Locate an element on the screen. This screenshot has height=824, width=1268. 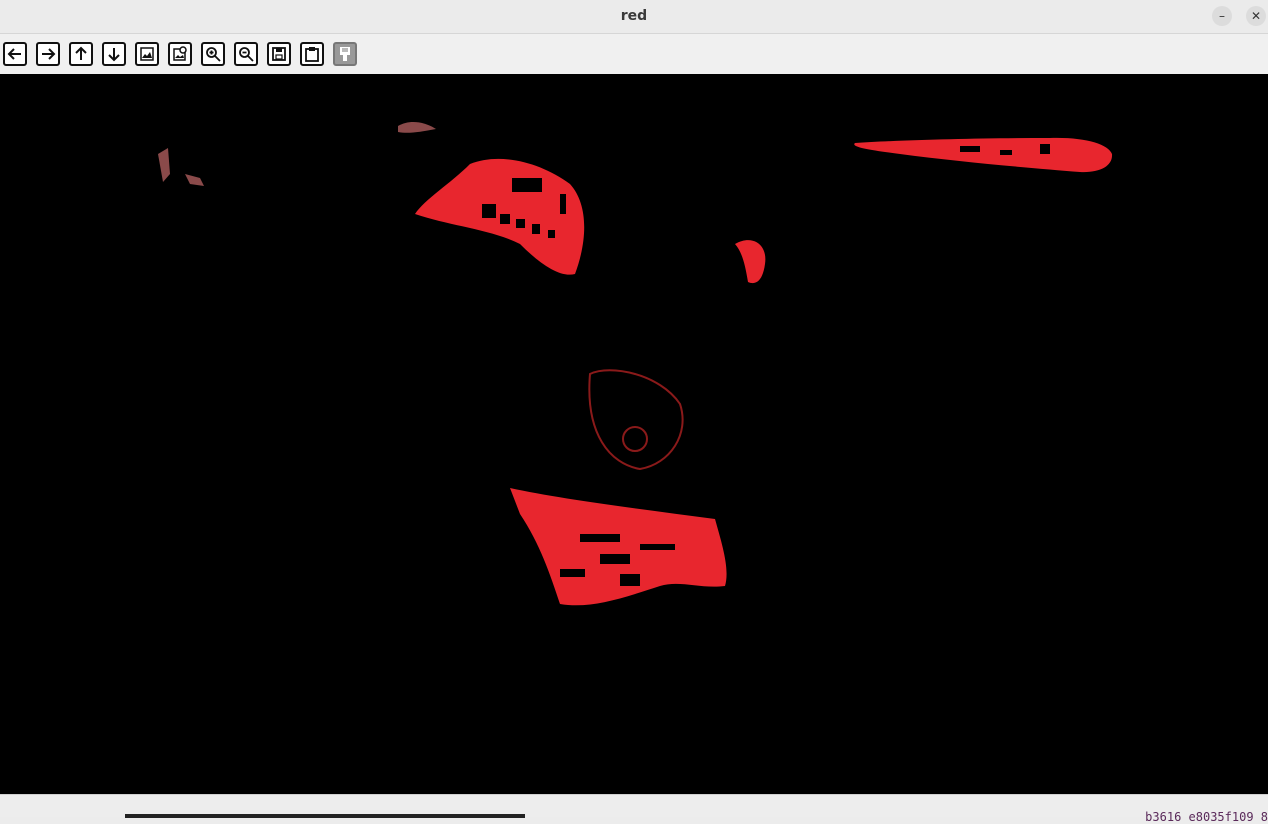
paint-brush-icon is located at coordinates (345, 54).